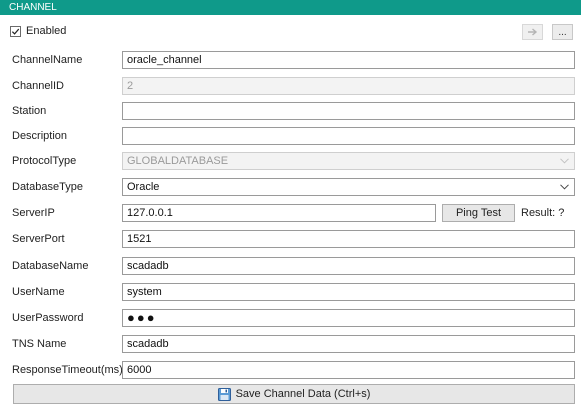 This screenshot has width=581, height=404. I want to click on user-name-row: UserName system, so click(290, 292).